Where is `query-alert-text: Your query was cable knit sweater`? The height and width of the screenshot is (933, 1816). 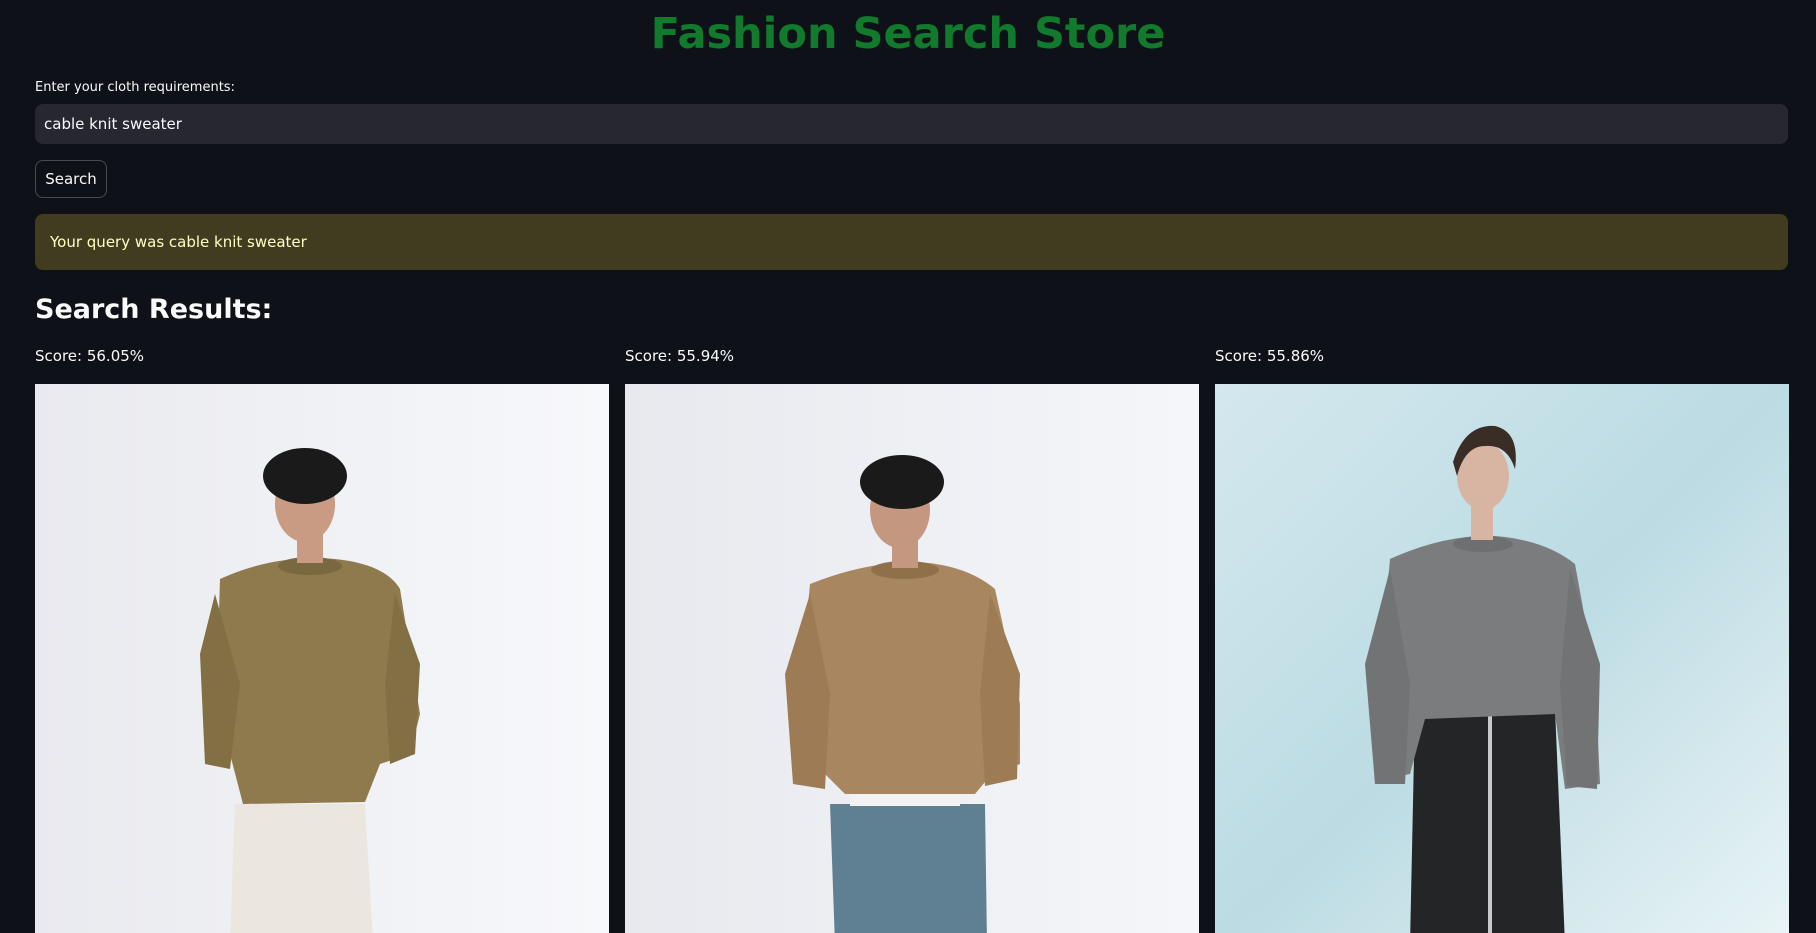 query-alert-text: Your query was cable knit sweater is located at coordinates (178, 242).